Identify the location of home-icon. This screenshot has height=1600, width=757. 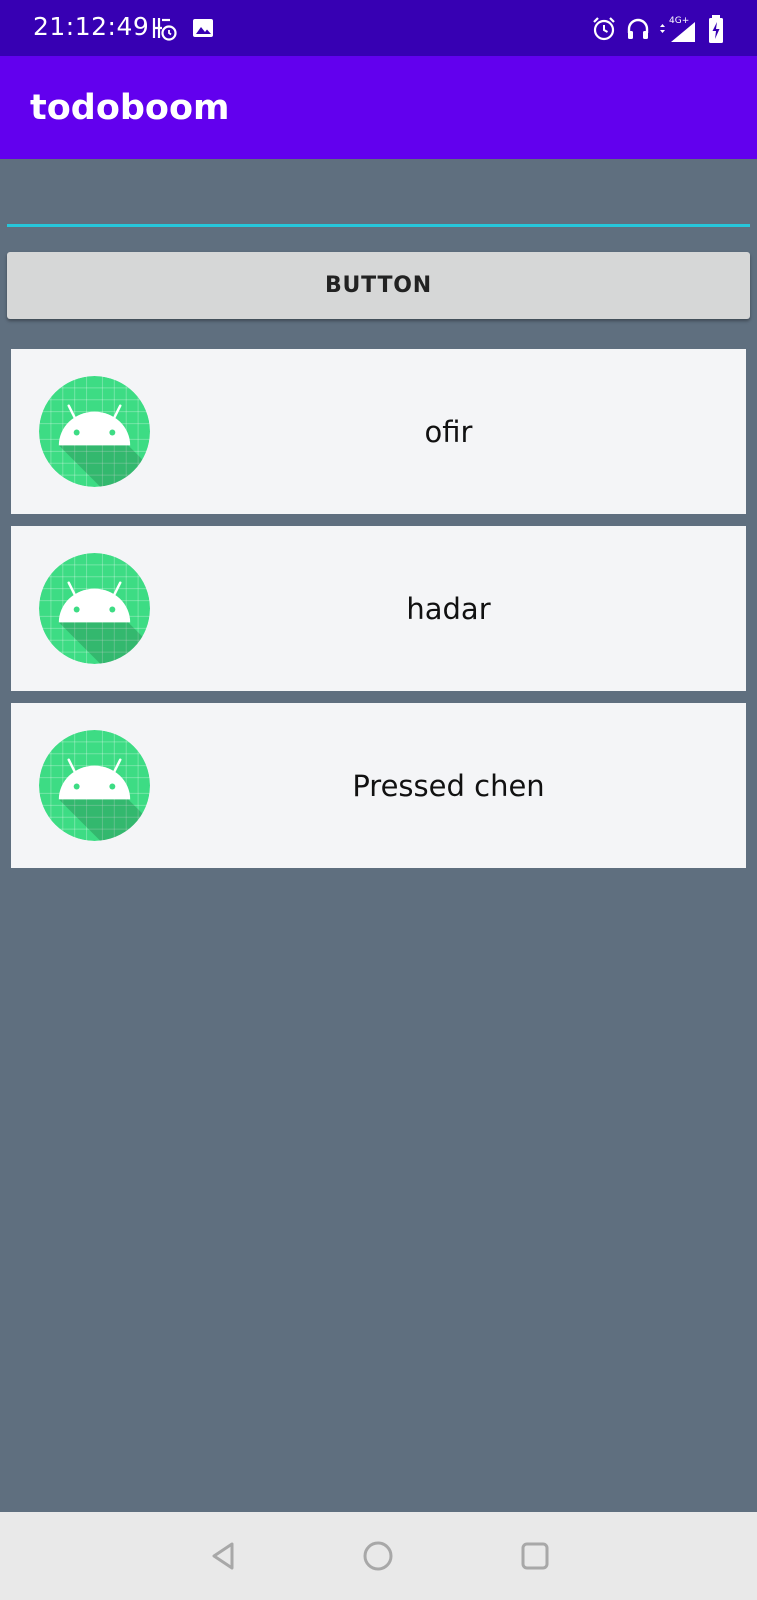
(378, 1556).